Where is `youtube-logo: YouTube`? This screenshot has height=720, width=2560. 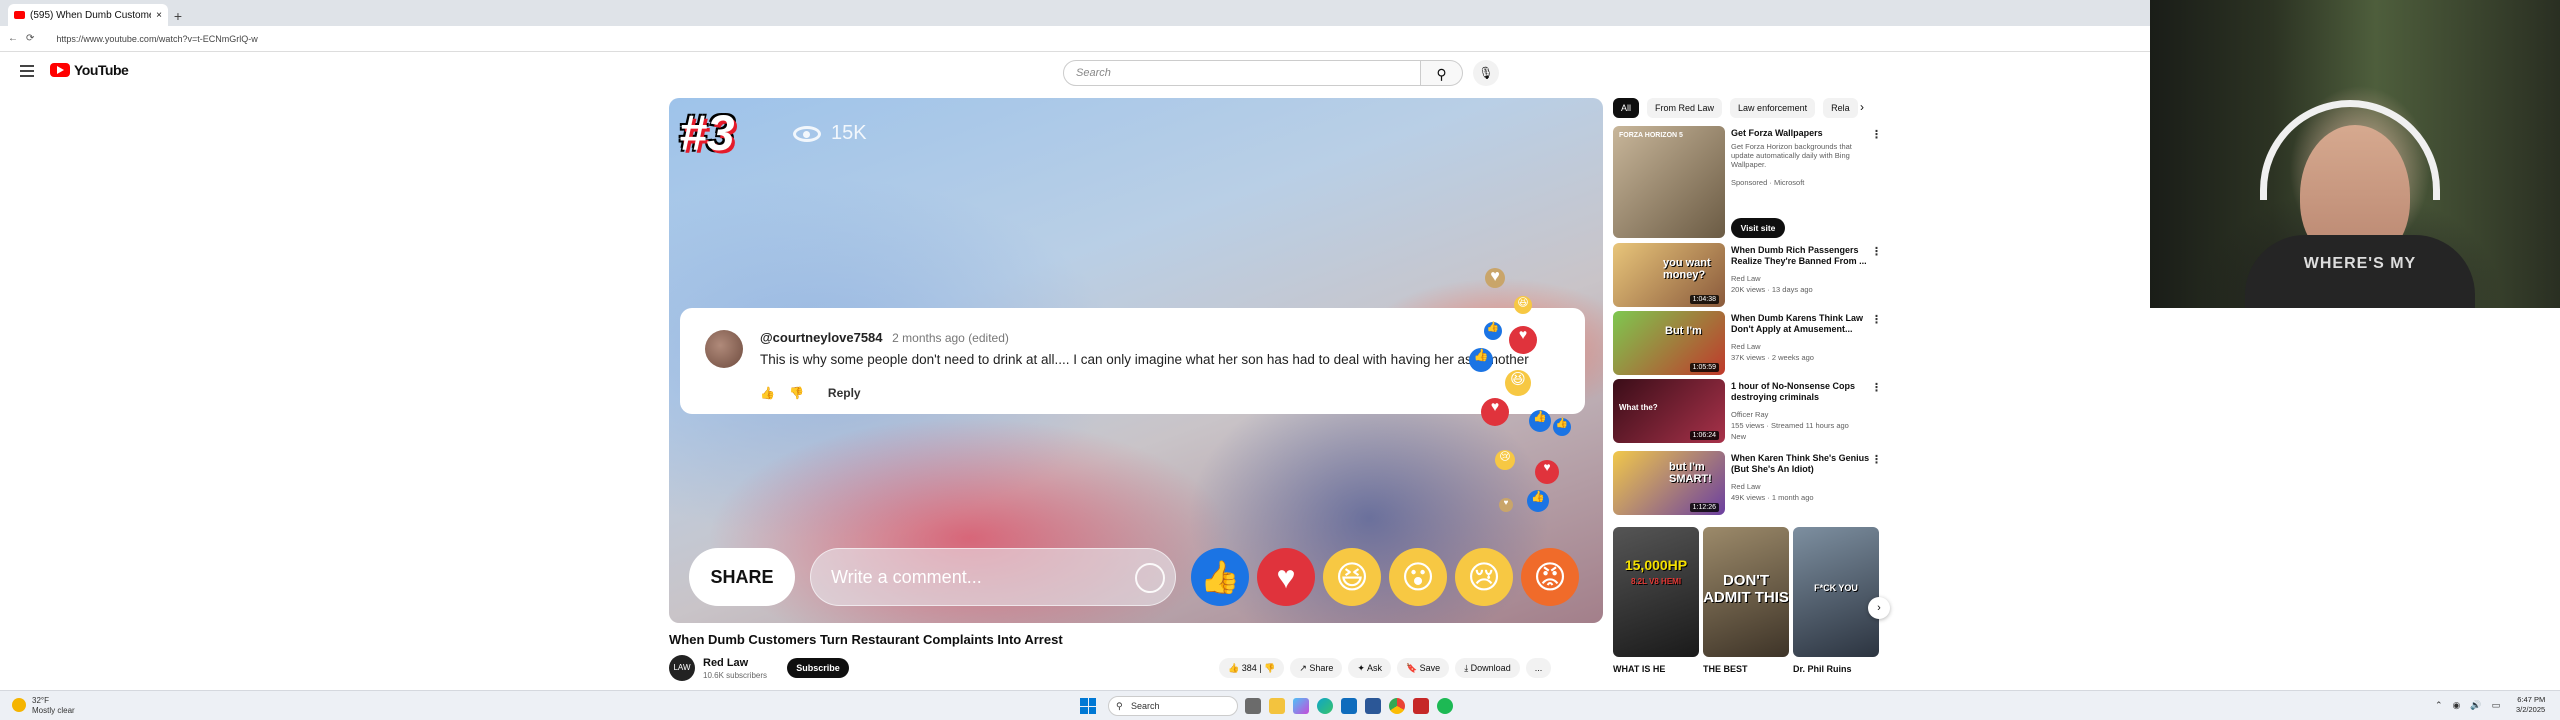
youtube-logo: YouTube is located at coordinates (89, 70).